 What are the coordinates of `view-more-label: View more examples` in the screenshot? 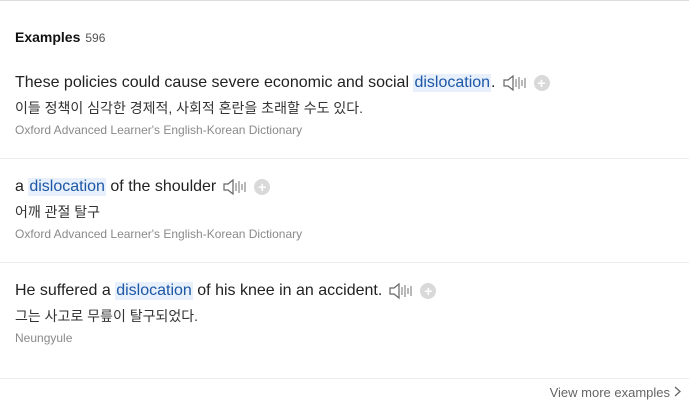 It's located at (609, 392).